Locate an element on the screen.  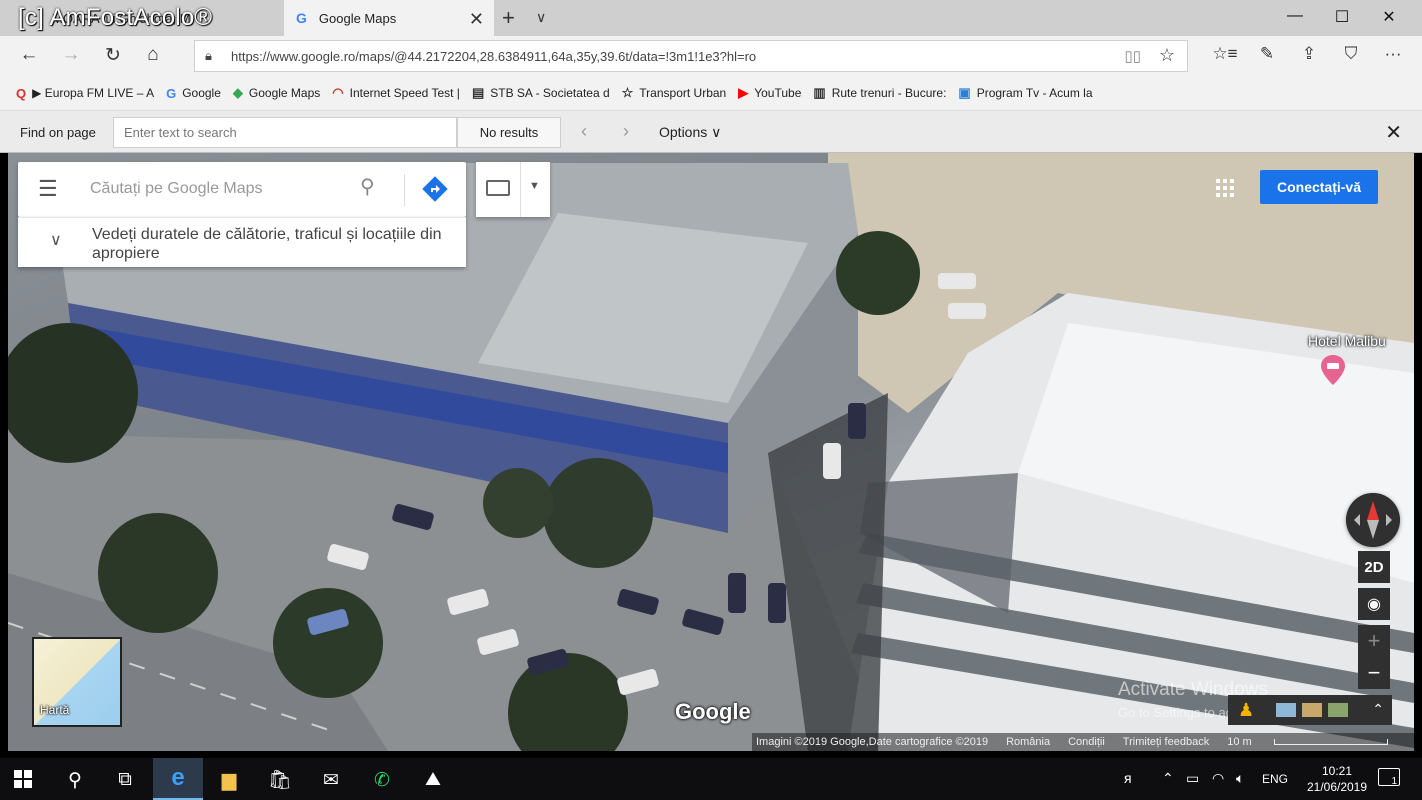
google-logo: Google is located at coordinates (713, 711).